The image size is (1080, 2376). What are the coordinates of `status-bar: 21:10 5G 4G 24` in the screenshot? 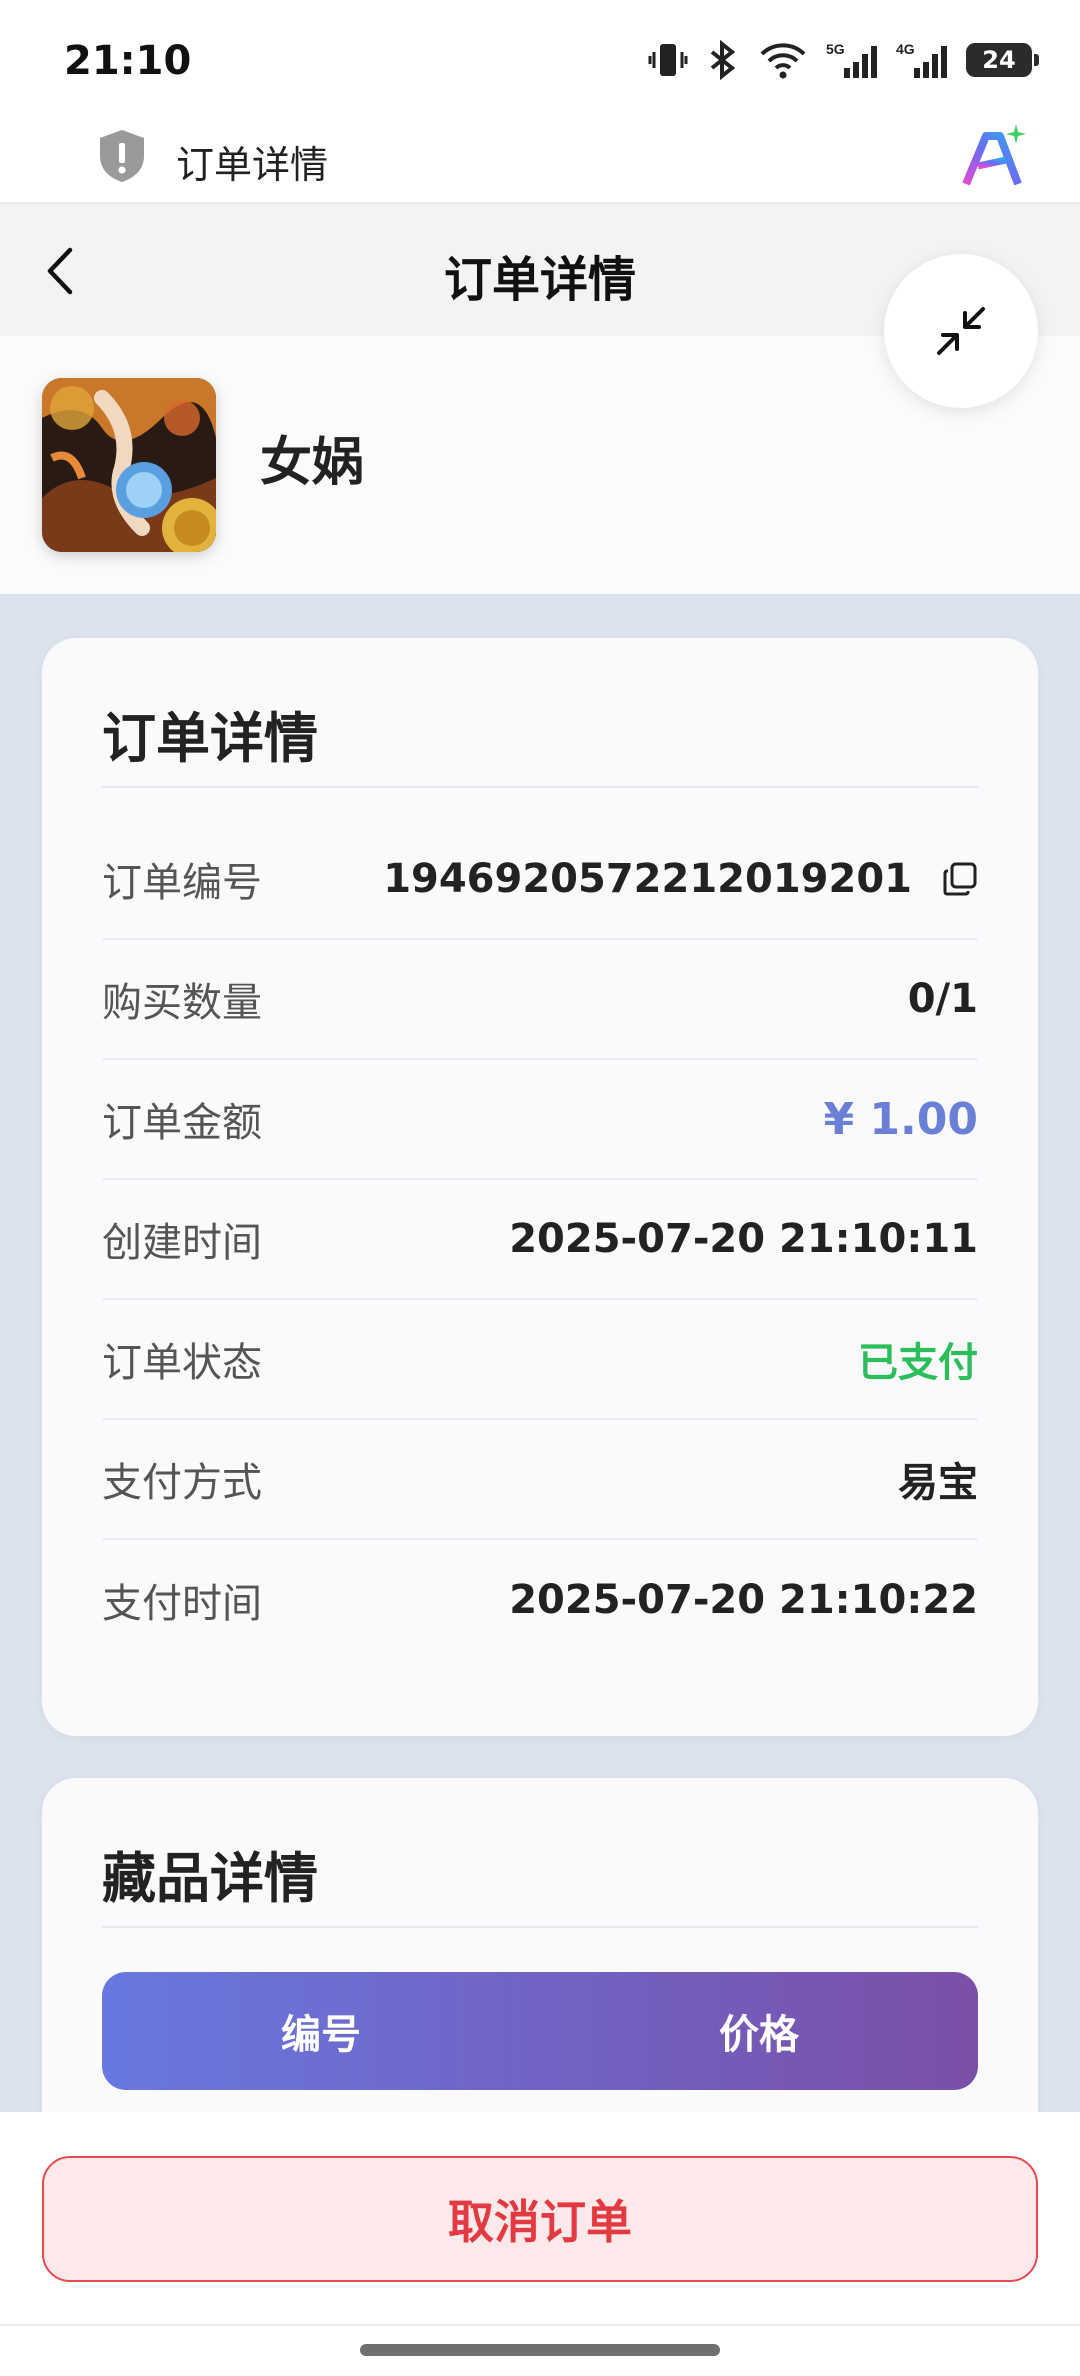 It's located at (540, 63).